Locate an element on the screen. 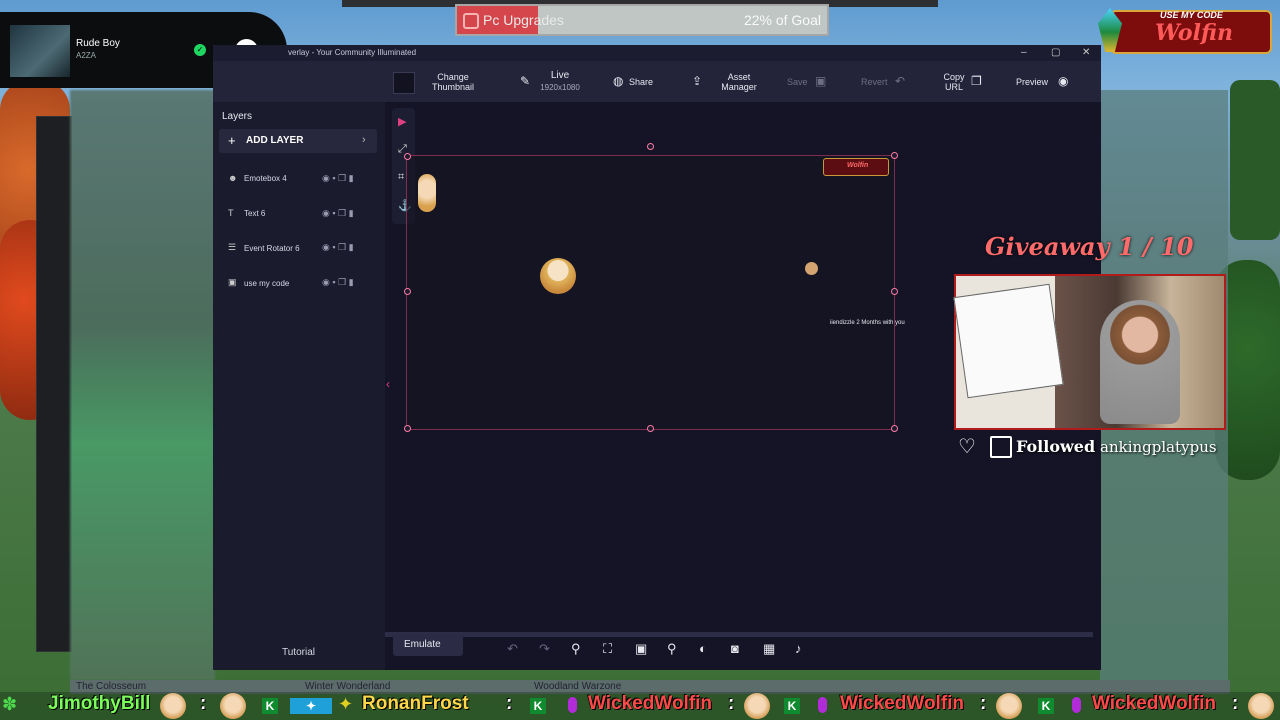 This screenshot has height=720, width=1280. fit-screen-icon: ⛶ is located at coordinates (607, 649).